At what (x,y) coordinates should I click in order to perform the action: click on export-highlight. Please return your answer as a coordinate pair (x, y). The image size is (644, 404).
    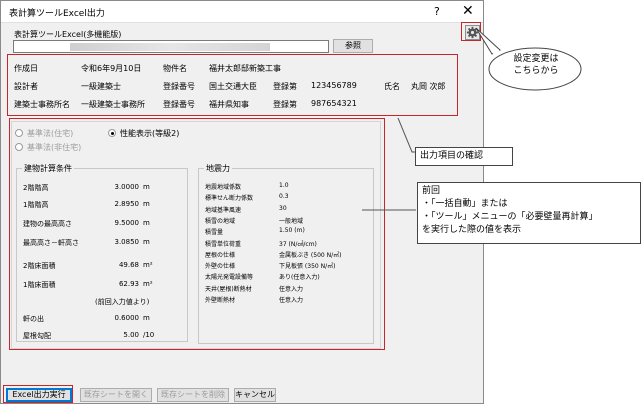
    Looking at the image, I should click on (38, 394).